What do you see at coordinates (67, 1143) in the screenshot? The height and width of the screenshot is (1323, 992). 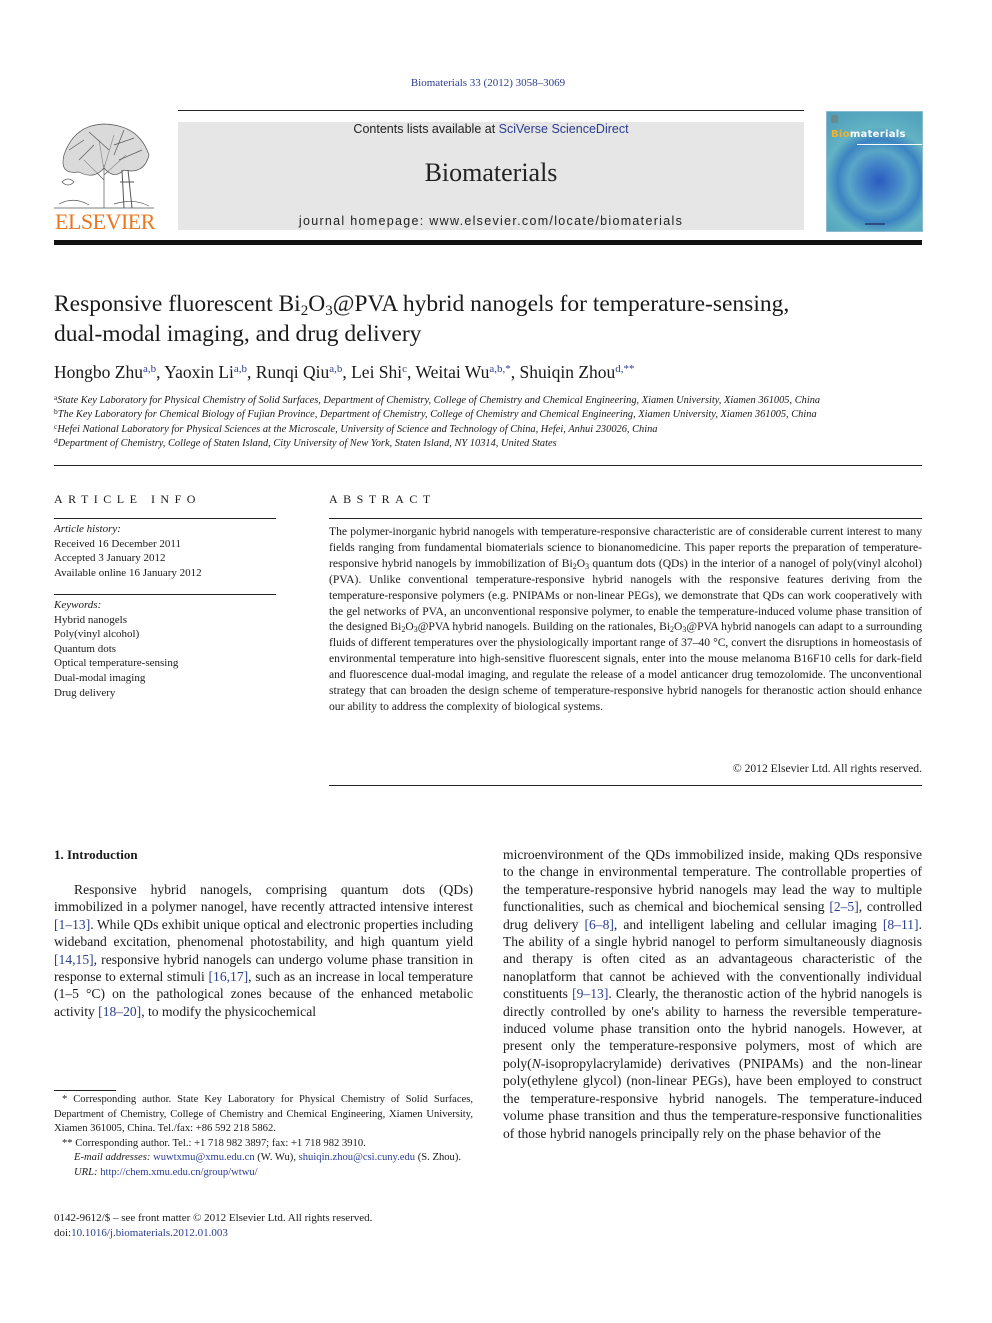 I see `footnote-mark: **` at bounding box center [67, 1143].